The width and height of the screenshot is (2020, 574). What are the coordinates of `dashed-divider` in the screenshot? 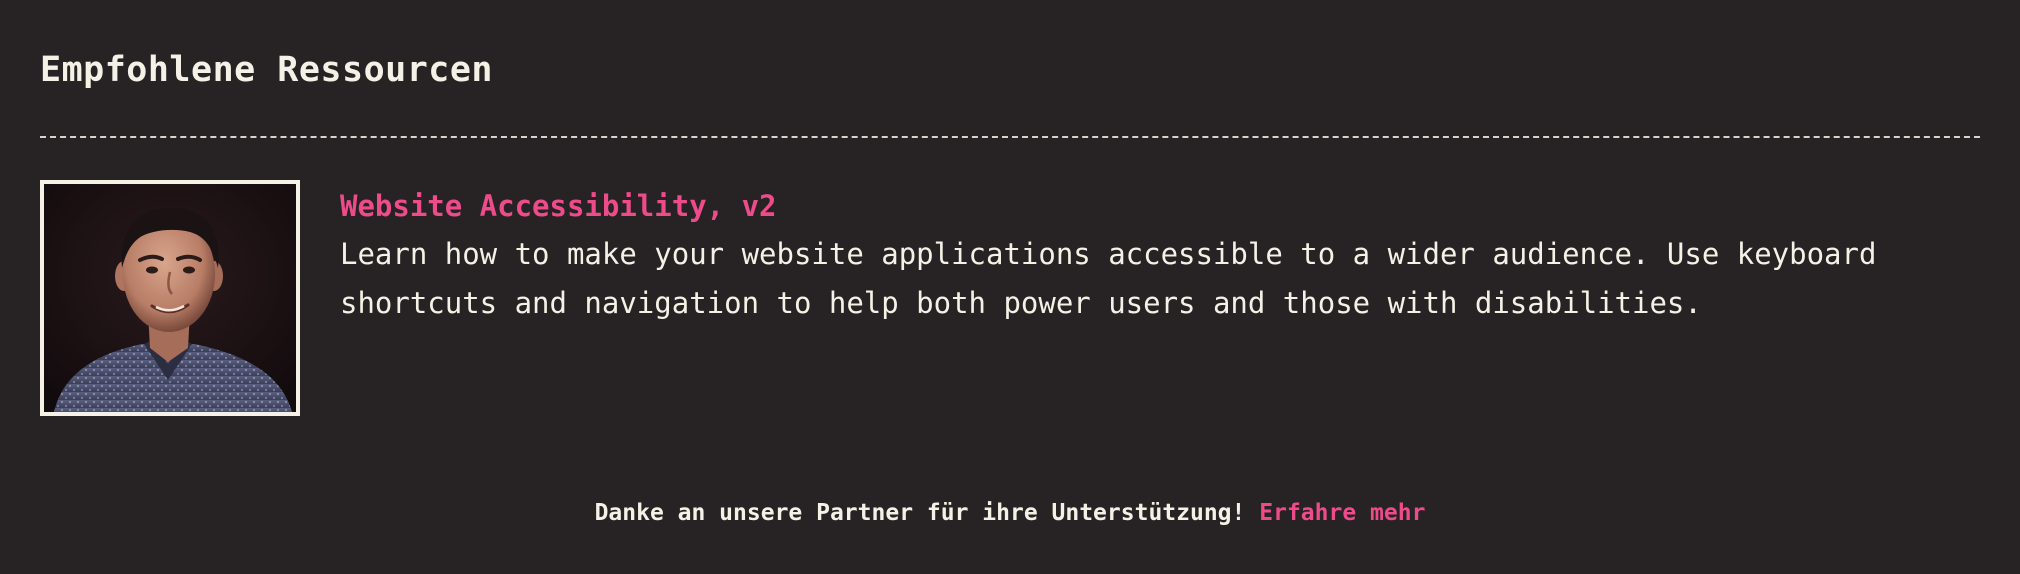 It's located at (1010, 137).